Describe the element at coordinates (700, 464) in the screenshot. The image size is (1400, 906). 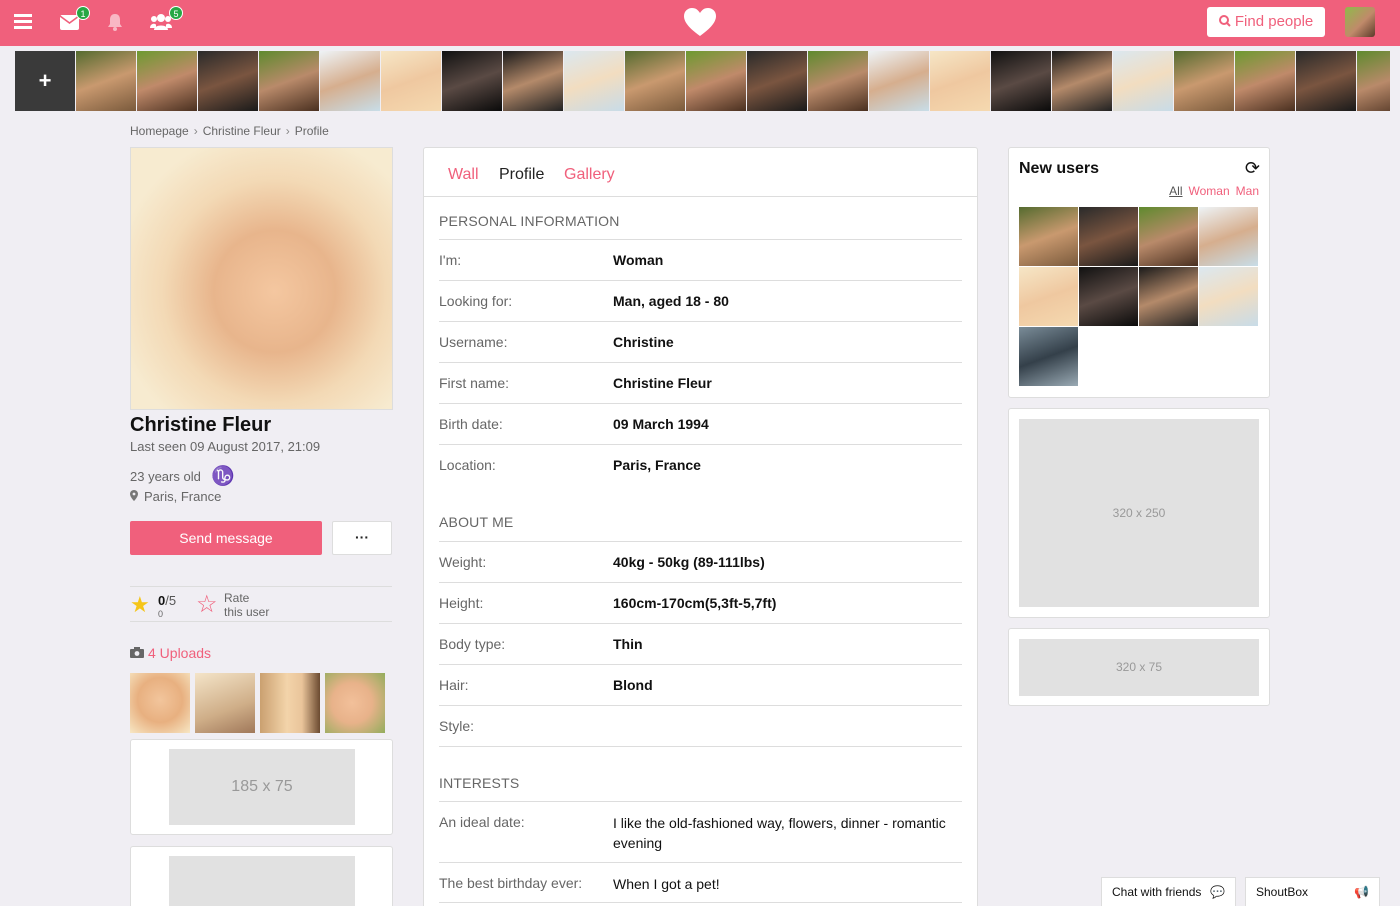
I see `info-row: Location: Paris, France` at that location.